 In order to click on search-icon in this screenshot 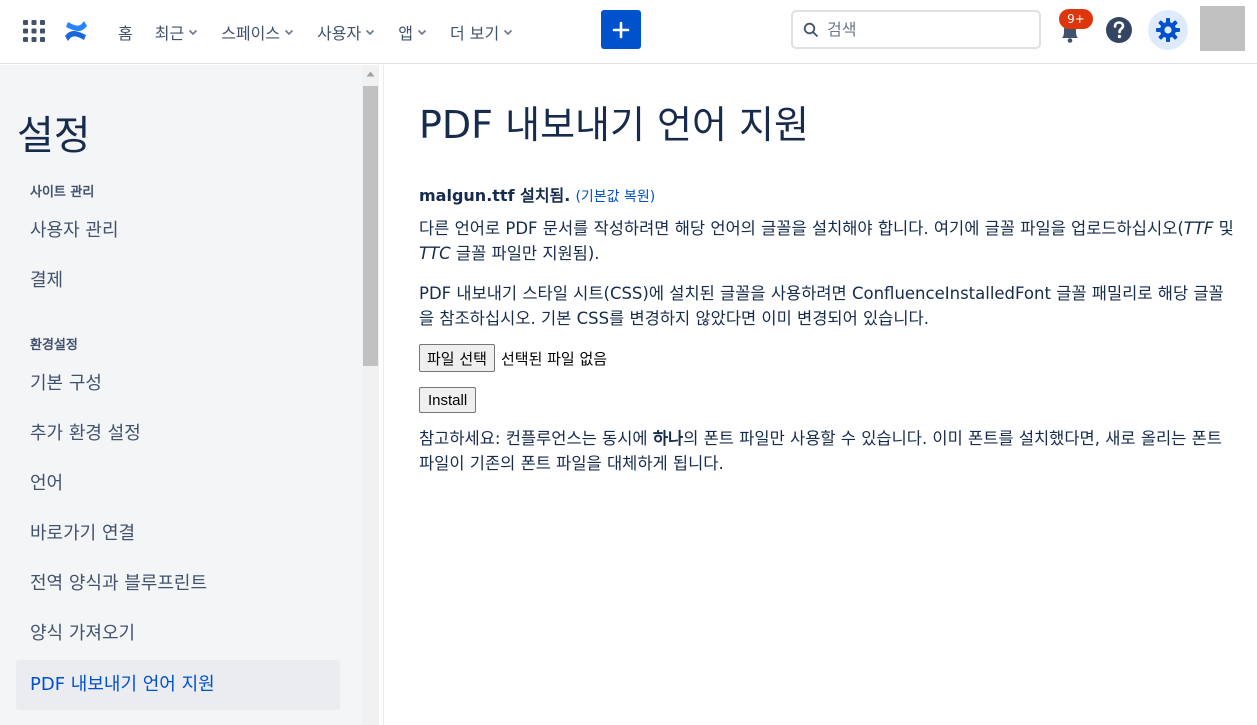, I will do `click(810, 29)`.